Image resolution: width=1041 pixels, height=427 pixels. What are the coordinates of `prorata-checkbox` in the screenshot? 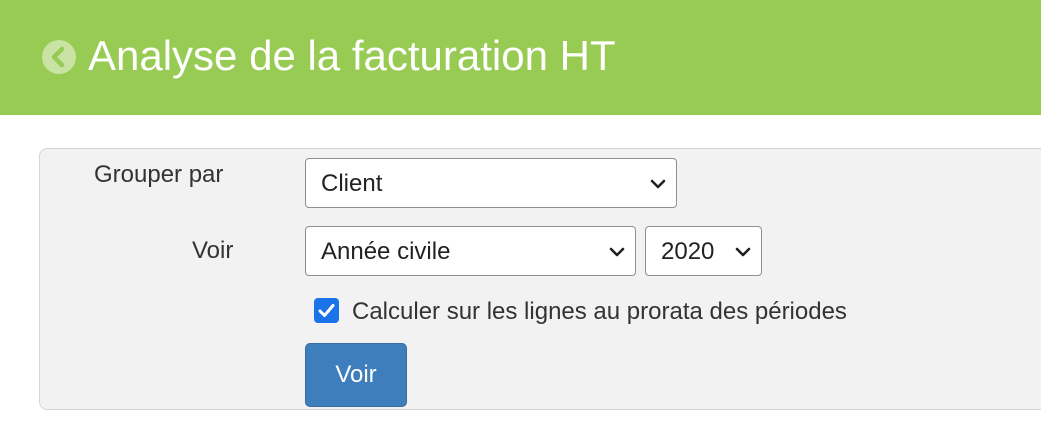 It's located at (326, 310).